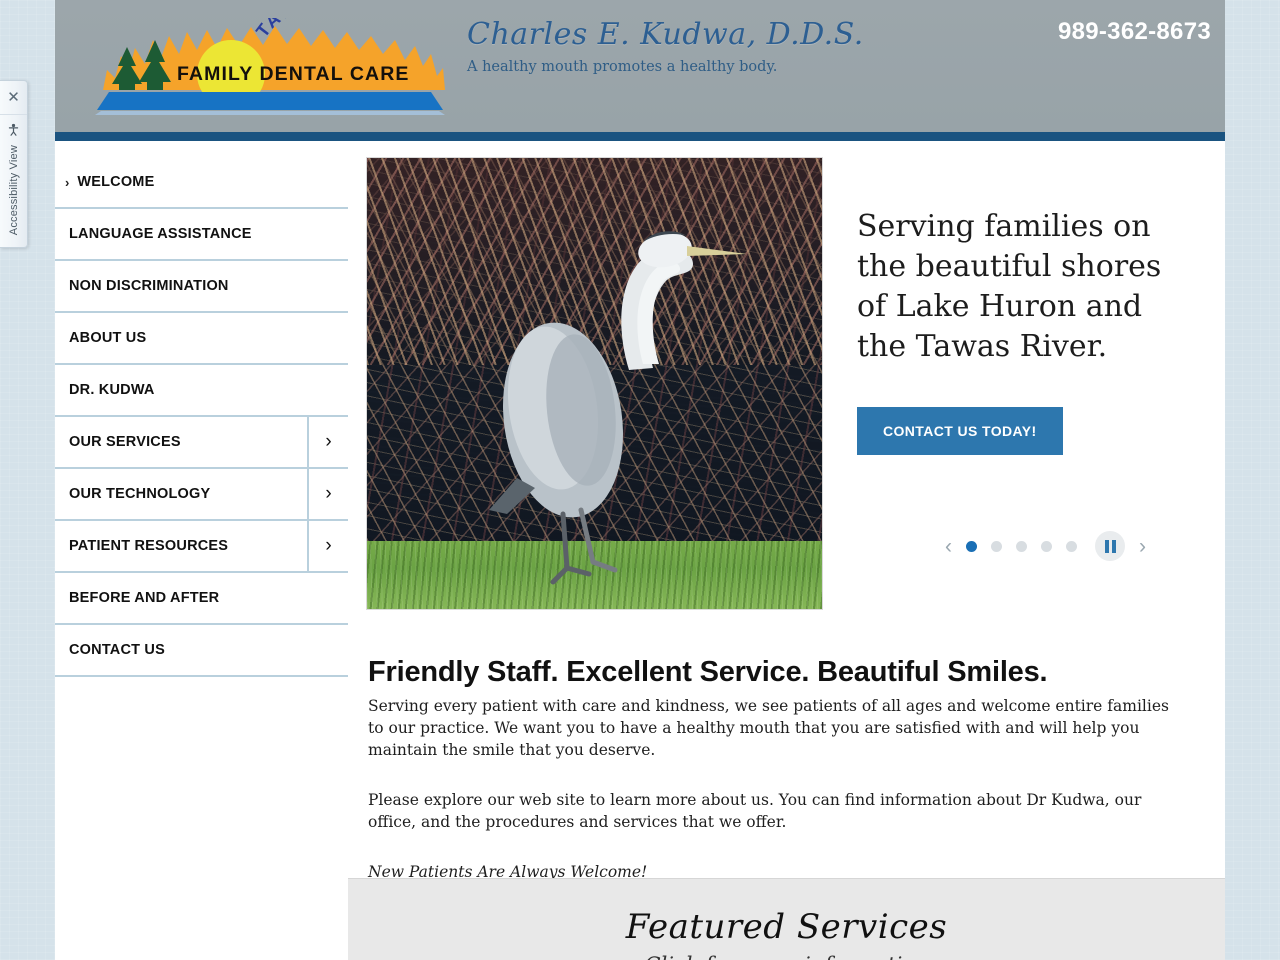 The image size is (1280, 960). What do you see at coordinates (618, 408) in the screenshot?
I see `heron-illustration` at bounding box center [618, 408].